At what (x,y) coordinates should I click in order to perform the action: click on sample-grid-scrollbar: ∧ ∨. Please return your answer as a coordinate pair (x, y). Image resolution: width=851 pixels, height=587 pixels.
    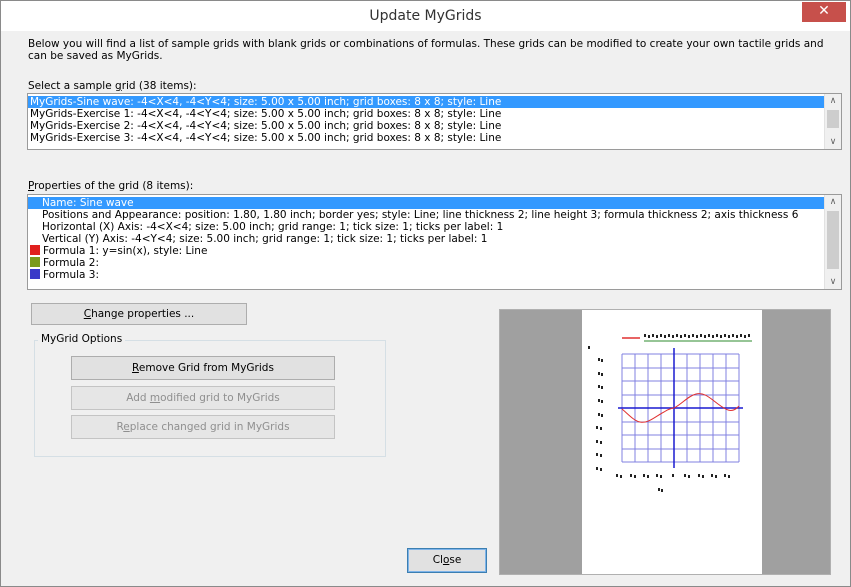
    Looking at the image, I should click on (832, 121).